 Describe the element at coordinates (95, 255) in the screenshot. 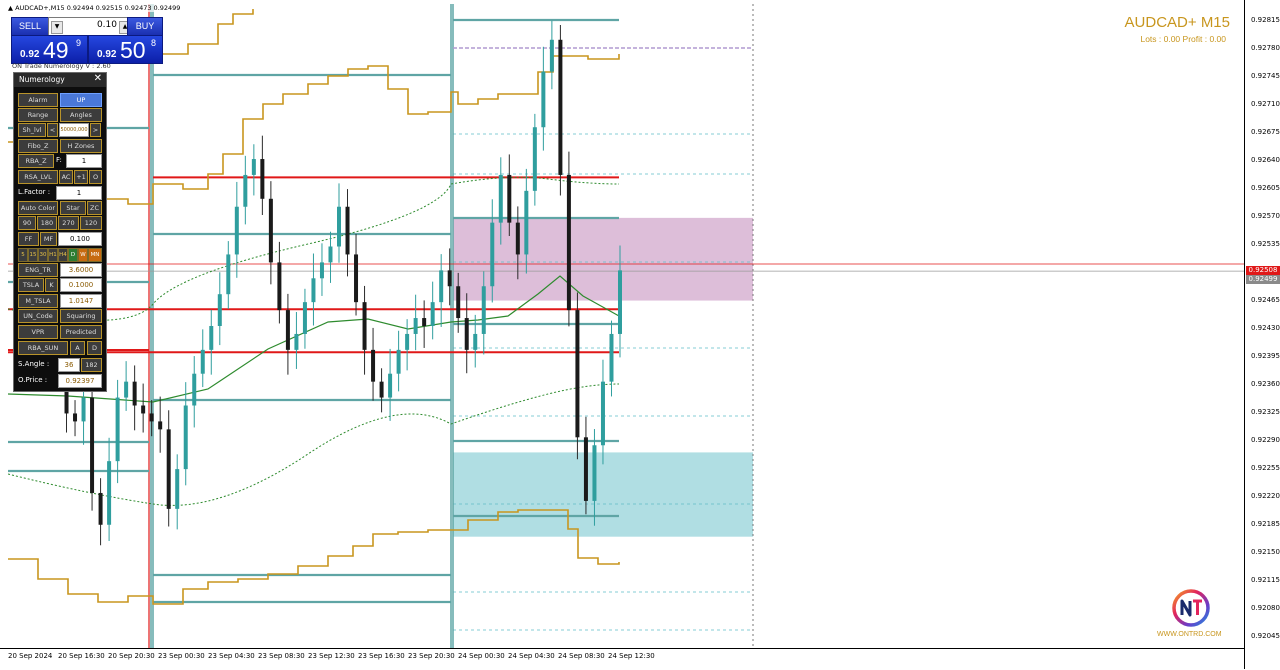

I see `tf-mn-button: MN` at that location.